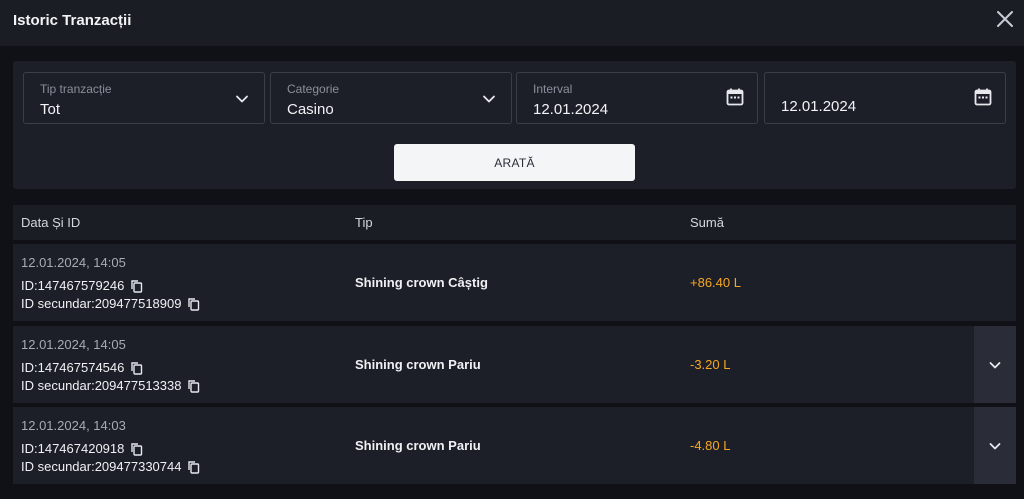 The width and height of the screenshot is (1024, 499). Describe the element at coordinates (51, 222) in the screenshot. I see `column-header-date-id: Data Și ID` at that location.